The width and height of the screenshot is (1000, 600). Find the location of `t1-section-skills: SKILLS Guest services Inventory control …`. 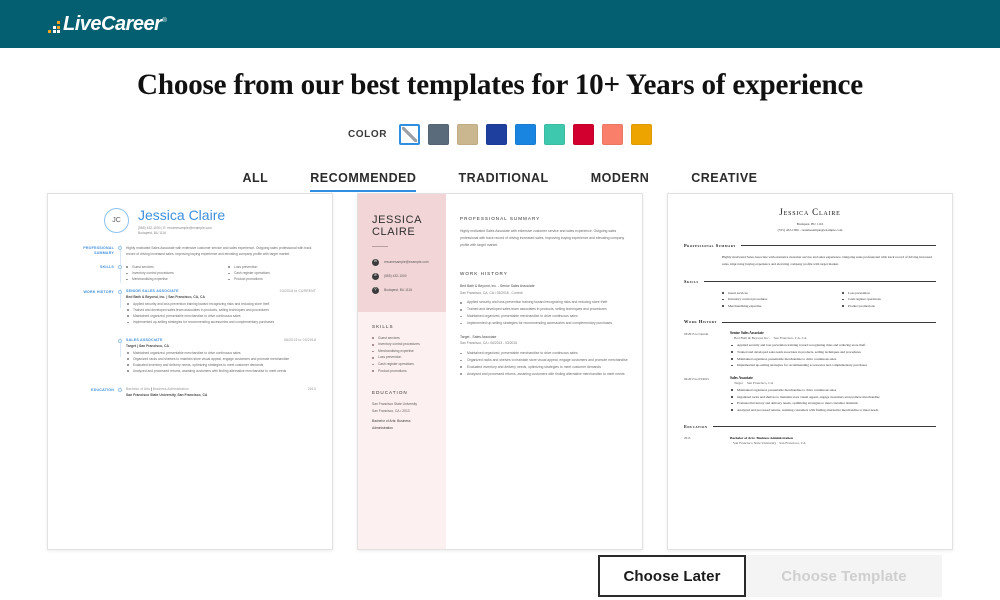

t1-section-skills: SKILLS Guest services Inventory control … is located at coordinates (188, 274).